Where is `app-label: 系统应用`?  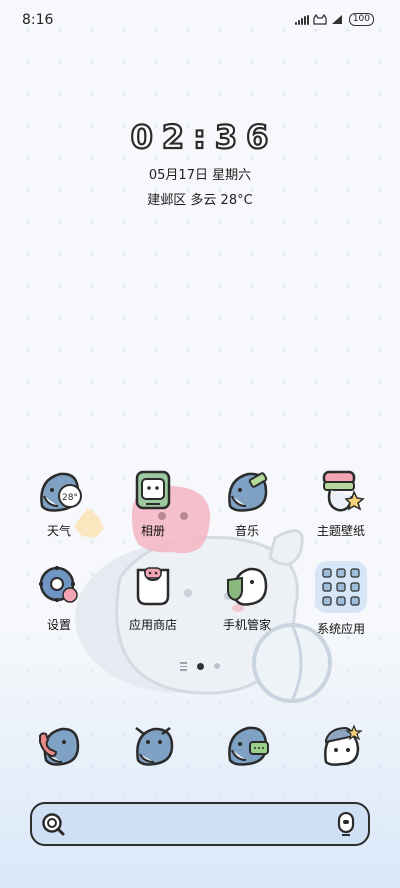
app-label: 系统应用 is located at coordinates (340, 629).